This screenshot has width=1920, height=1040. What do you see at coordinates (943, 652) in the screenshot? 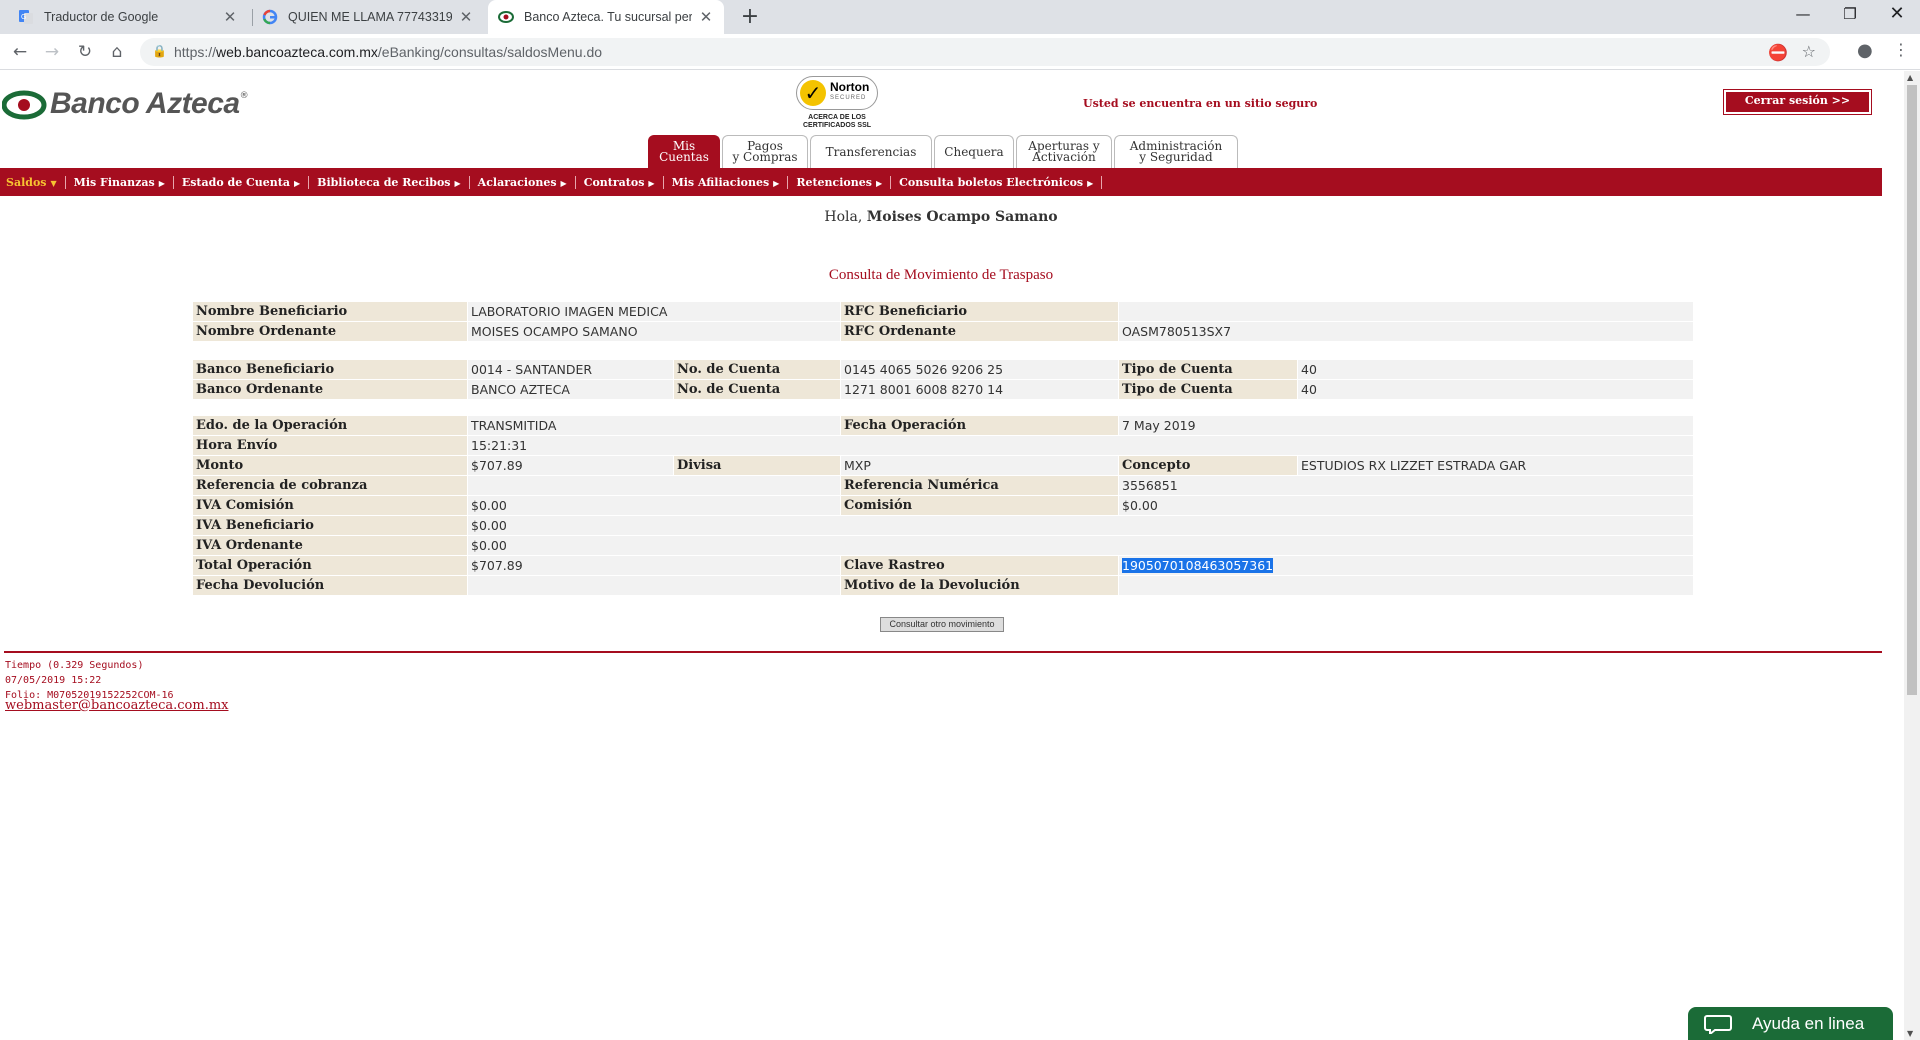
I see `footer-divider` at bounding box center [943, 652].